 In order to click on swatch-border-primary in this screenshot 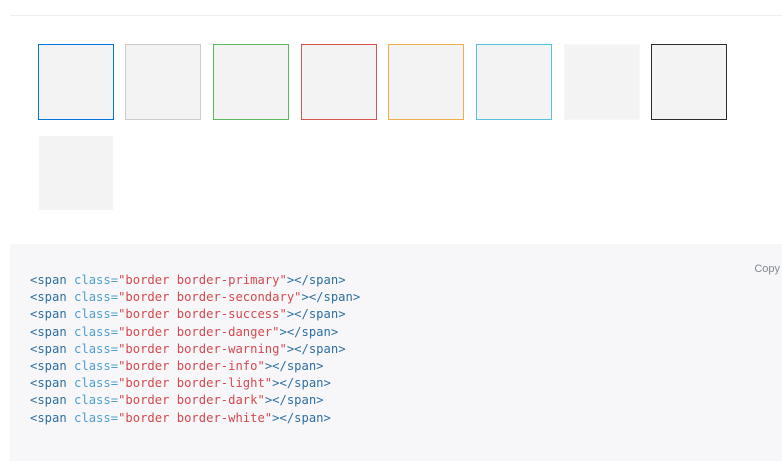, I will do `click(76, 82)`.